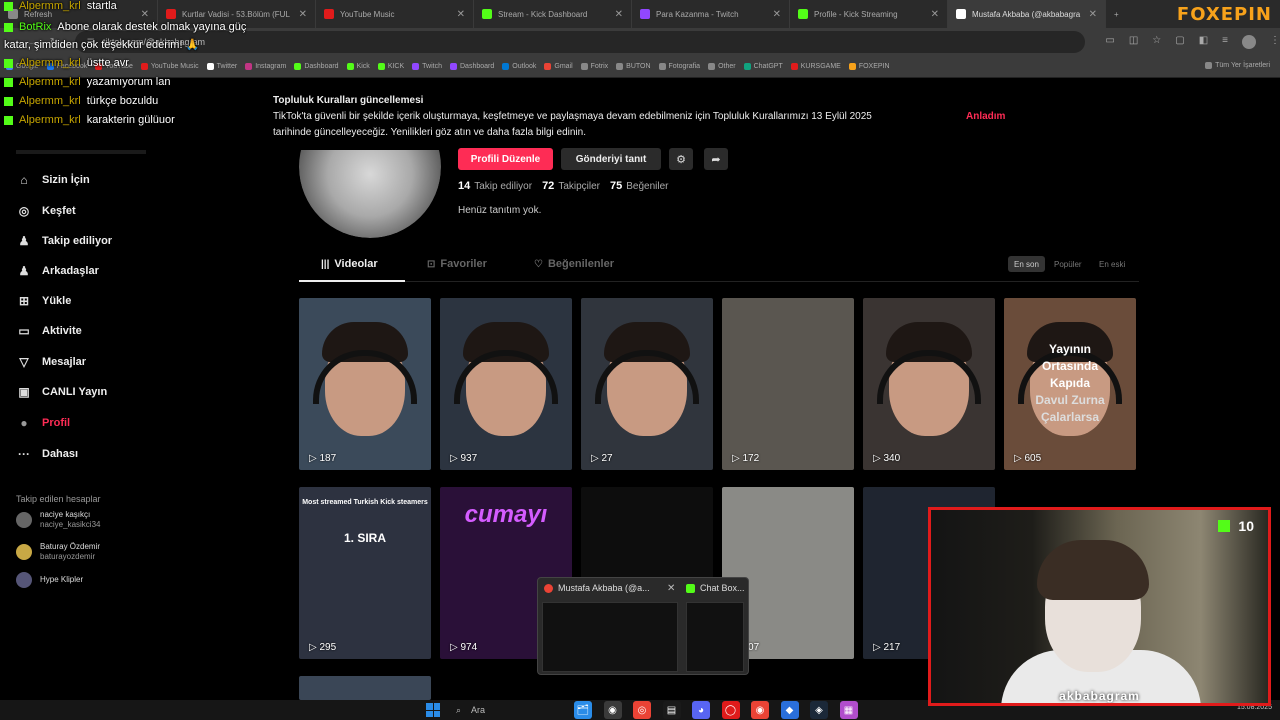  I want to click on sort-latest: En son, so click(1026, 264).